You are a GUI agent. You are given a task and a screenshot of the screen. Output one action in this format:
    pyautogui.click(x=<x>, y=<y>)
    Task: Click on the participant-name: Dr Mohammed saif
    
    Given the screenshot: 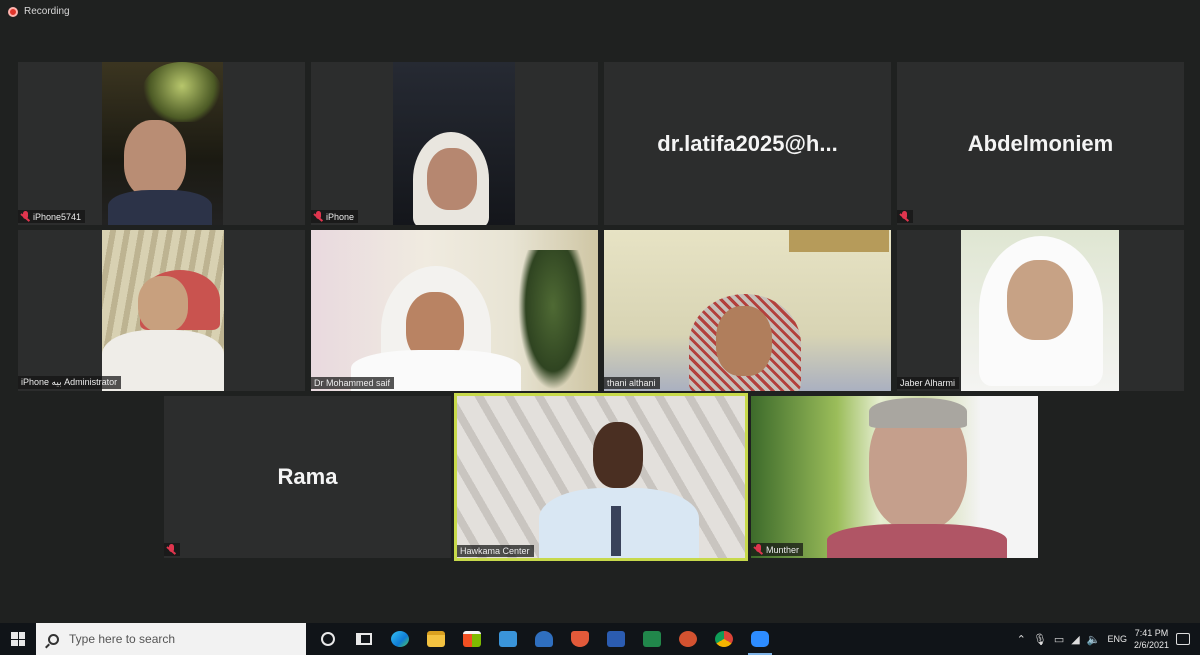 What is the action you would take?
    pyautogui.click(x=352, y=383)
    